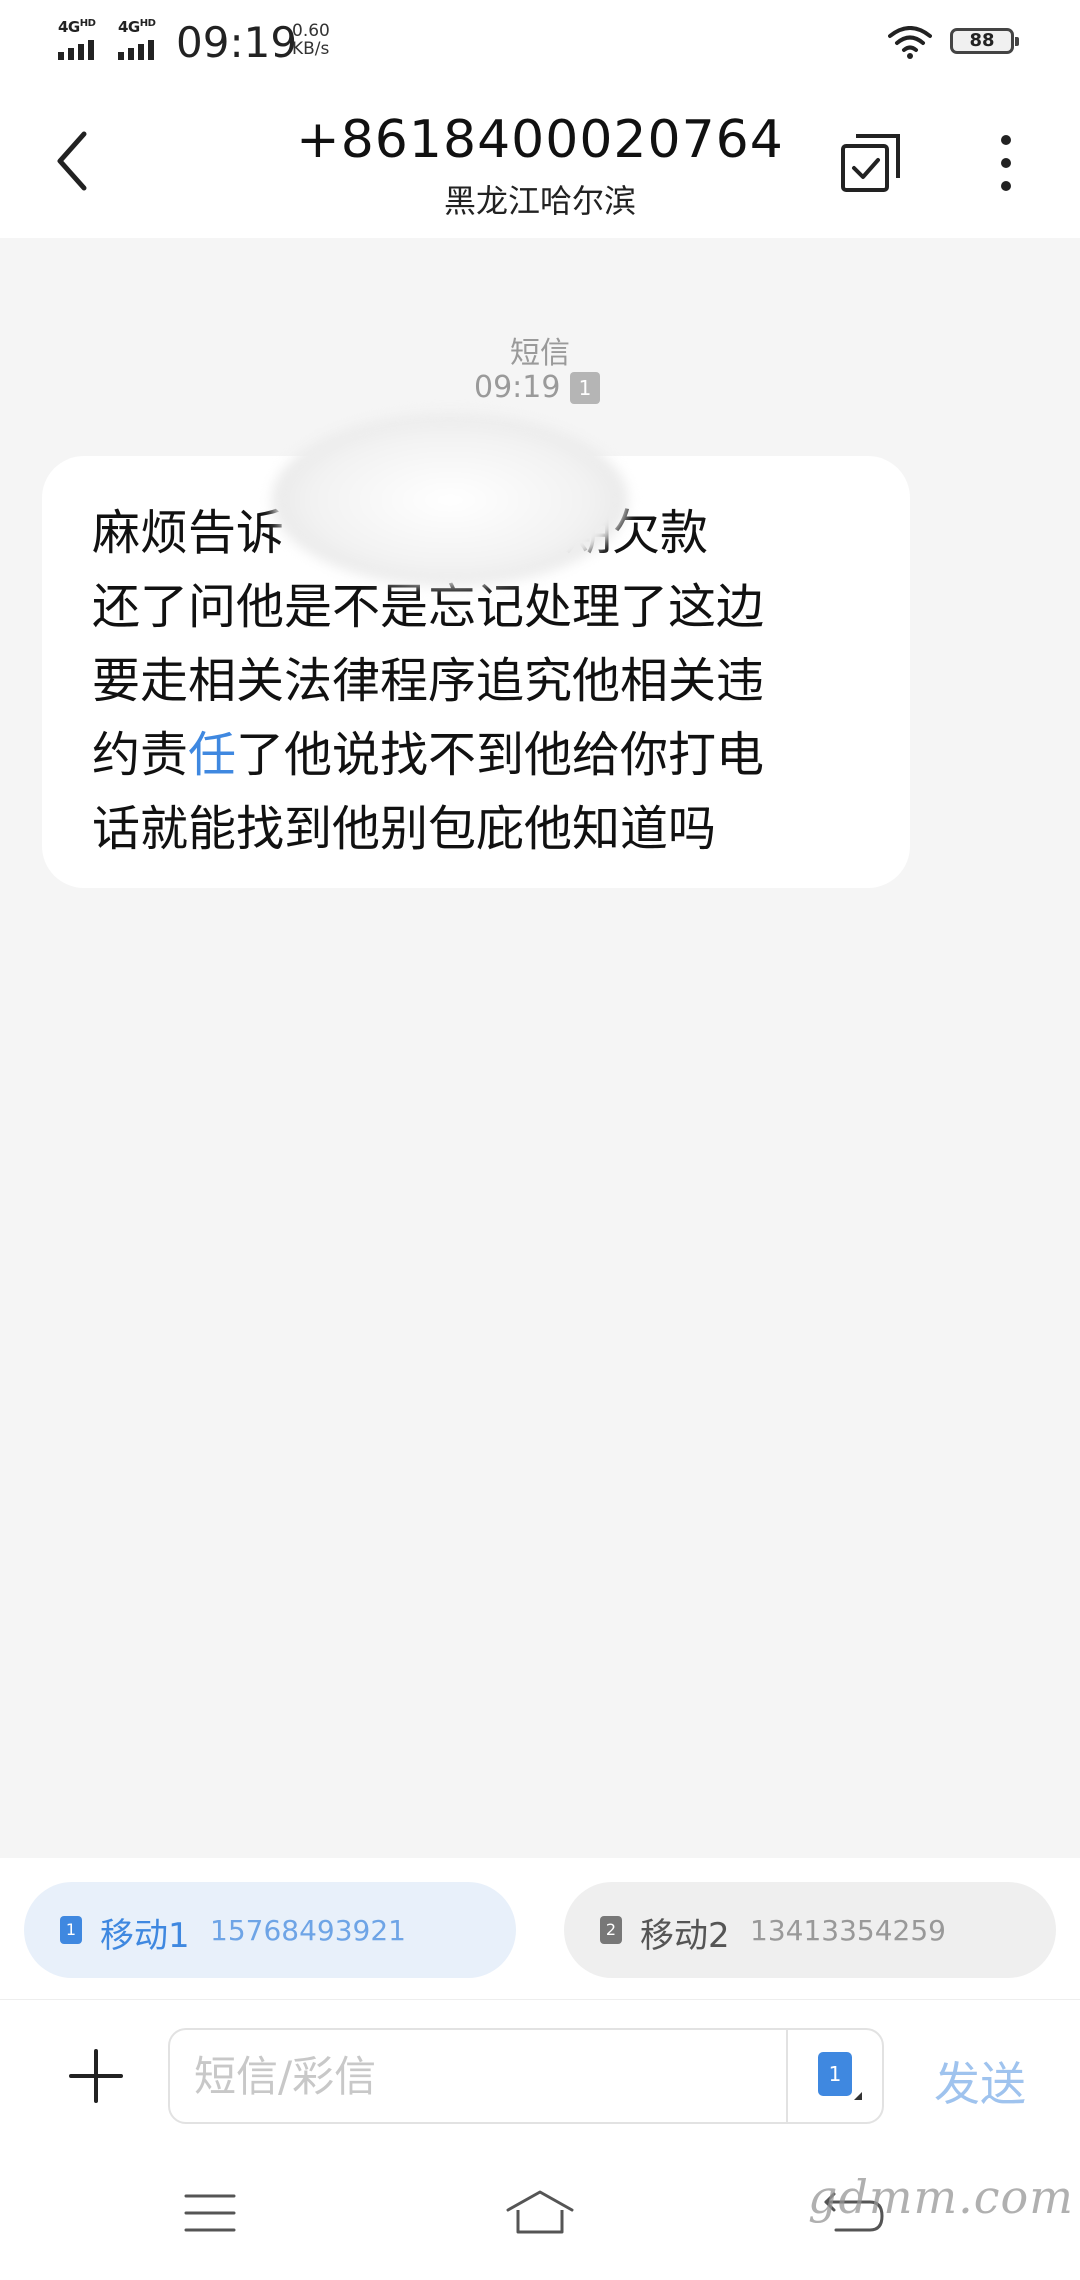 The image size is (1080, 2280). I want to click on message-highlight-link: 任, so click(212, 755).